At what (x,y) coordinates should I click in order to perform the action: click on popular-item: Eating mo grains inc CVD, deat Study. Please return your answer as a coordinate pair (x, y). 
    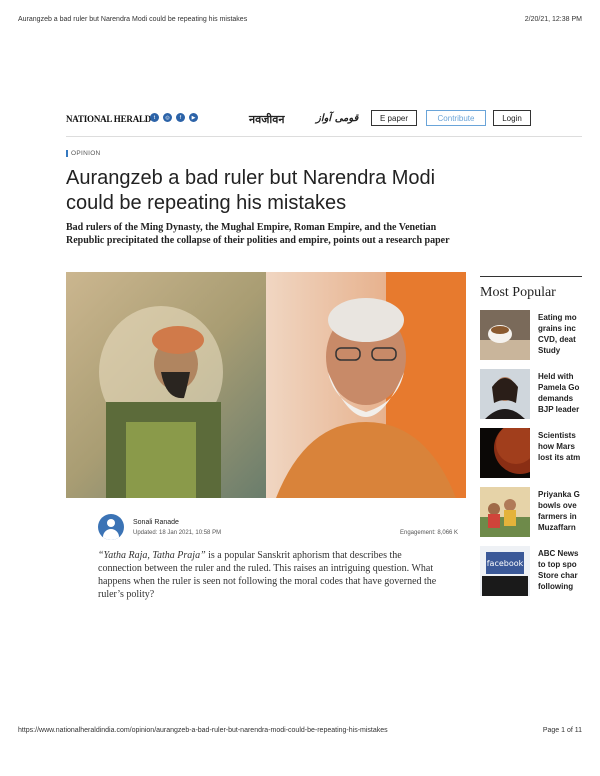
    Looking at the image, I should click on (535, 336).